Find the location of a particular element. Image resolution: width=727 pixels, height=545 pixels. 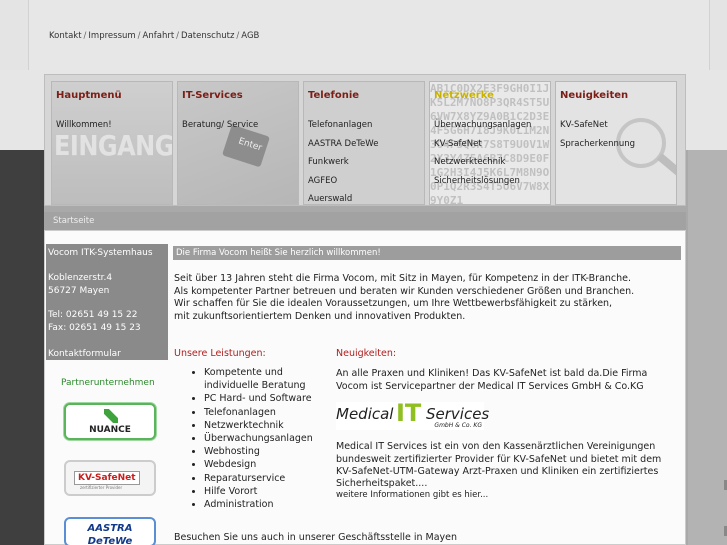

kv-safenet-logo-text: KV-SafeNet is located at coordinates (107, 478).